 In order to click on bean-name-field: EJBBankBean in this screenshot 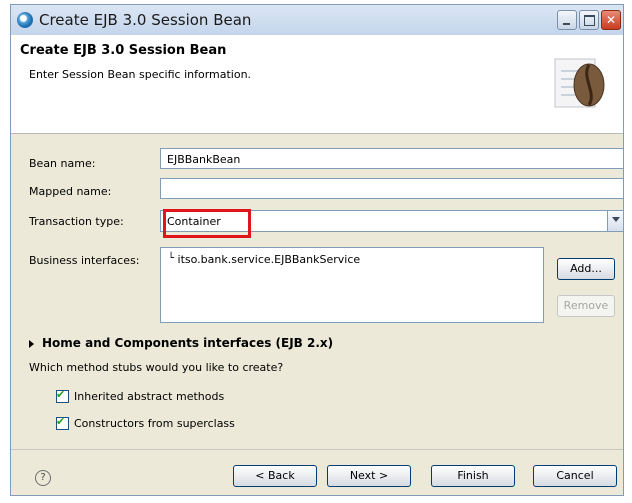, I will do `click(392, 158)`.